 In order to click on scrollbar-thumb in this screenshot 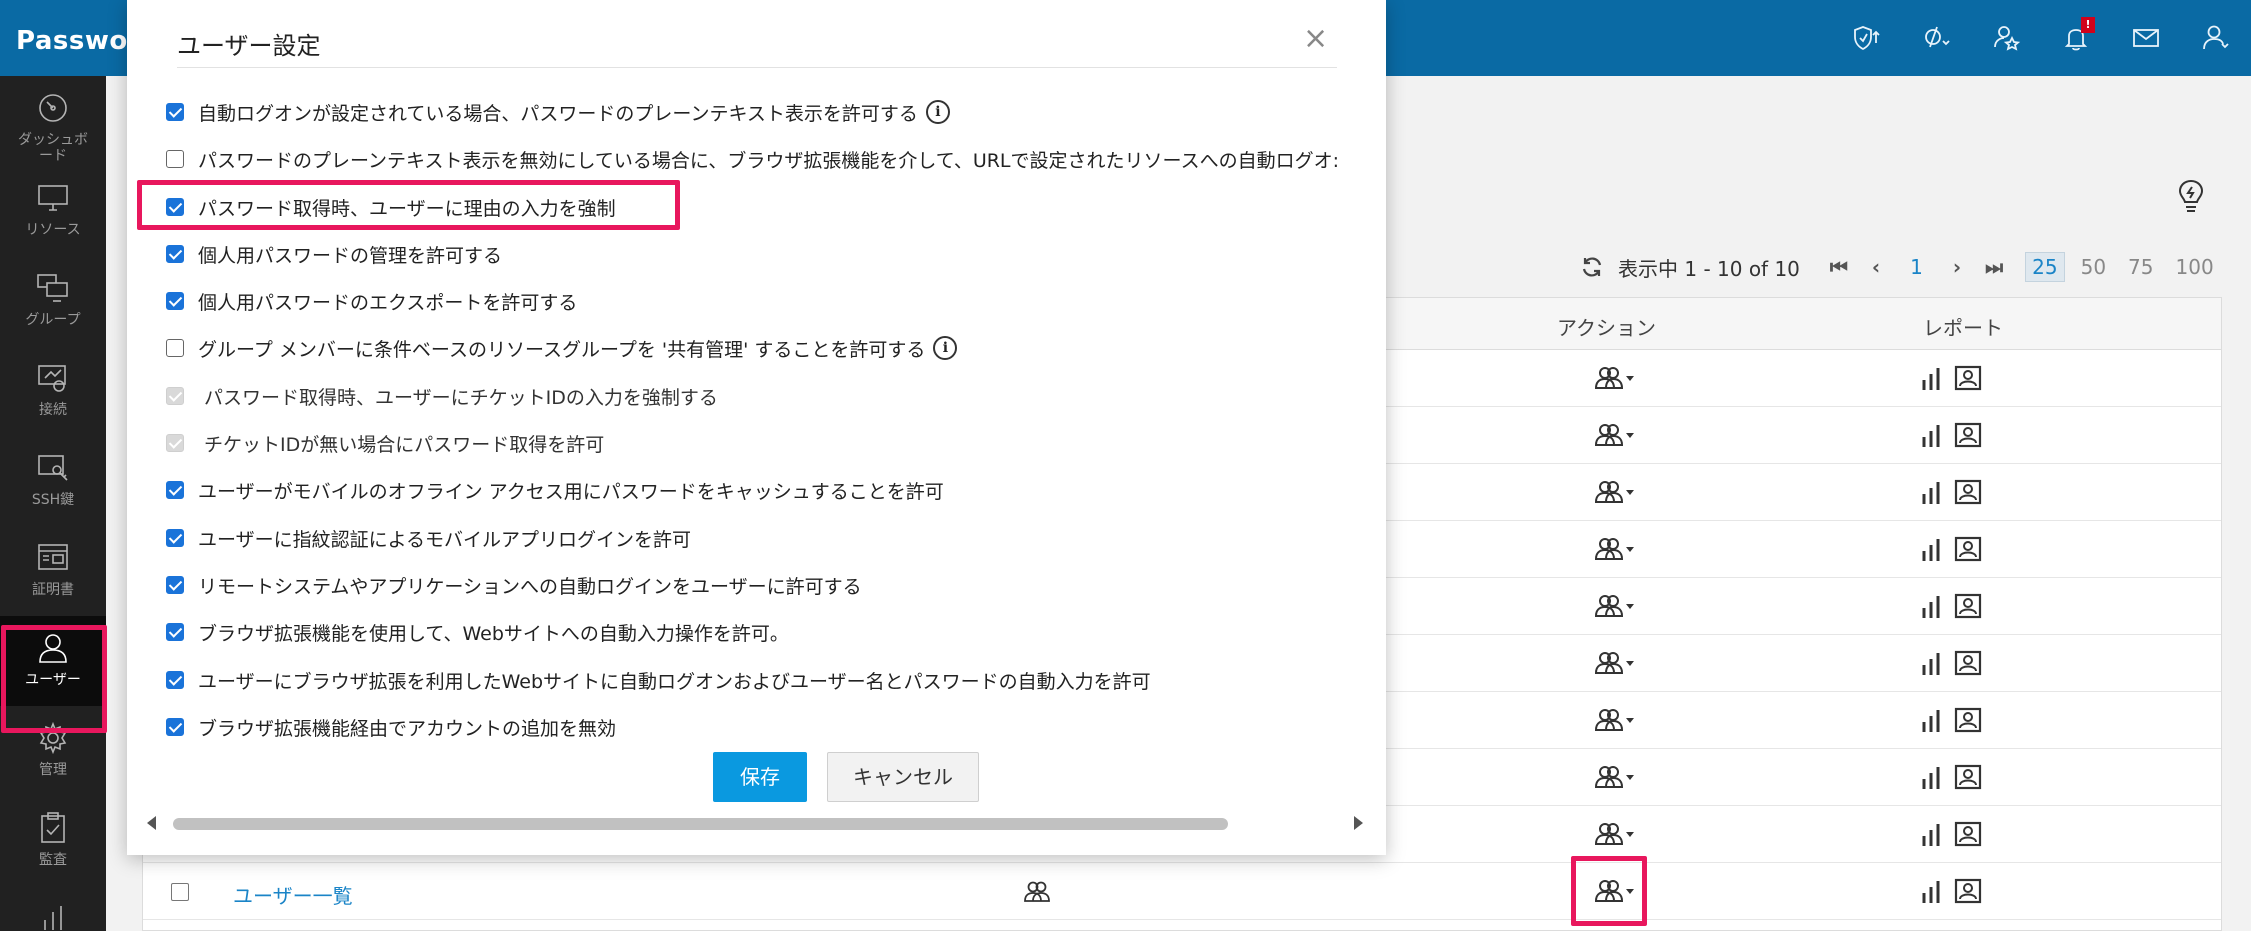, I will do `click(700, 824)`.